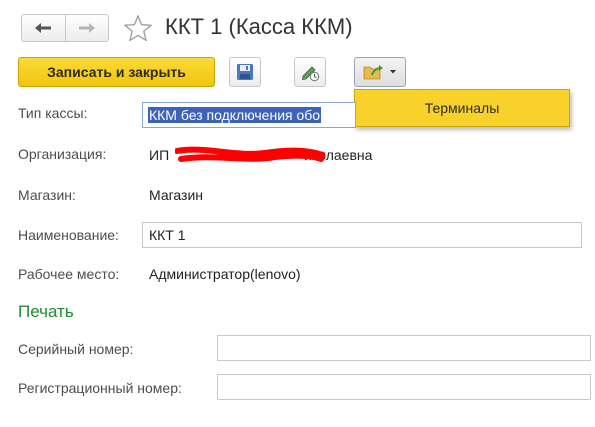 Image resolution: width=595 pixels, height=427 pixels. Describe the element at coordinates (68, 235) in the screenshot. I see `name-label: Наименование:` at that location.